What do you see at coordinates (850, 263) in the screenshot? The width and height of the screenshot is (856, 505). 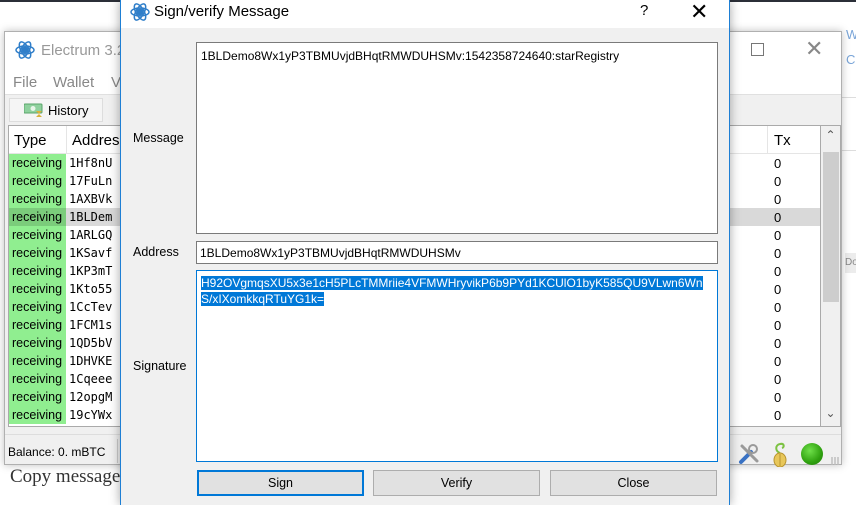 I see `background-fragment: Do` at bounding box center [850, 263].